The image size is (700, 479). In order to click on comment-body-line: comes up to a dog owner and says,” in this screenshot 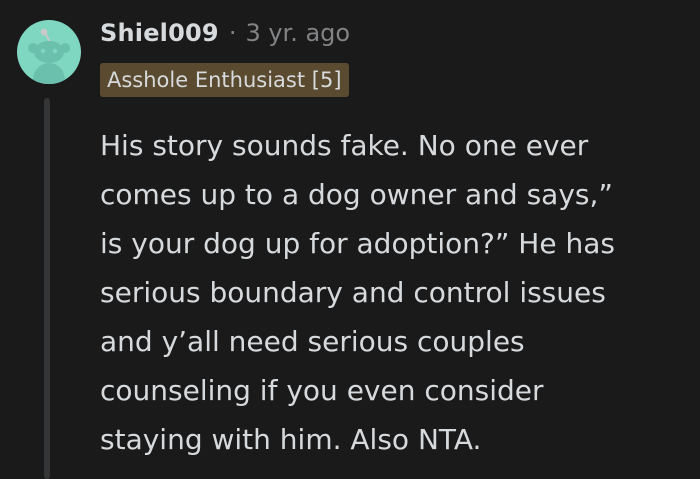, I will do `click(356, 194)`.